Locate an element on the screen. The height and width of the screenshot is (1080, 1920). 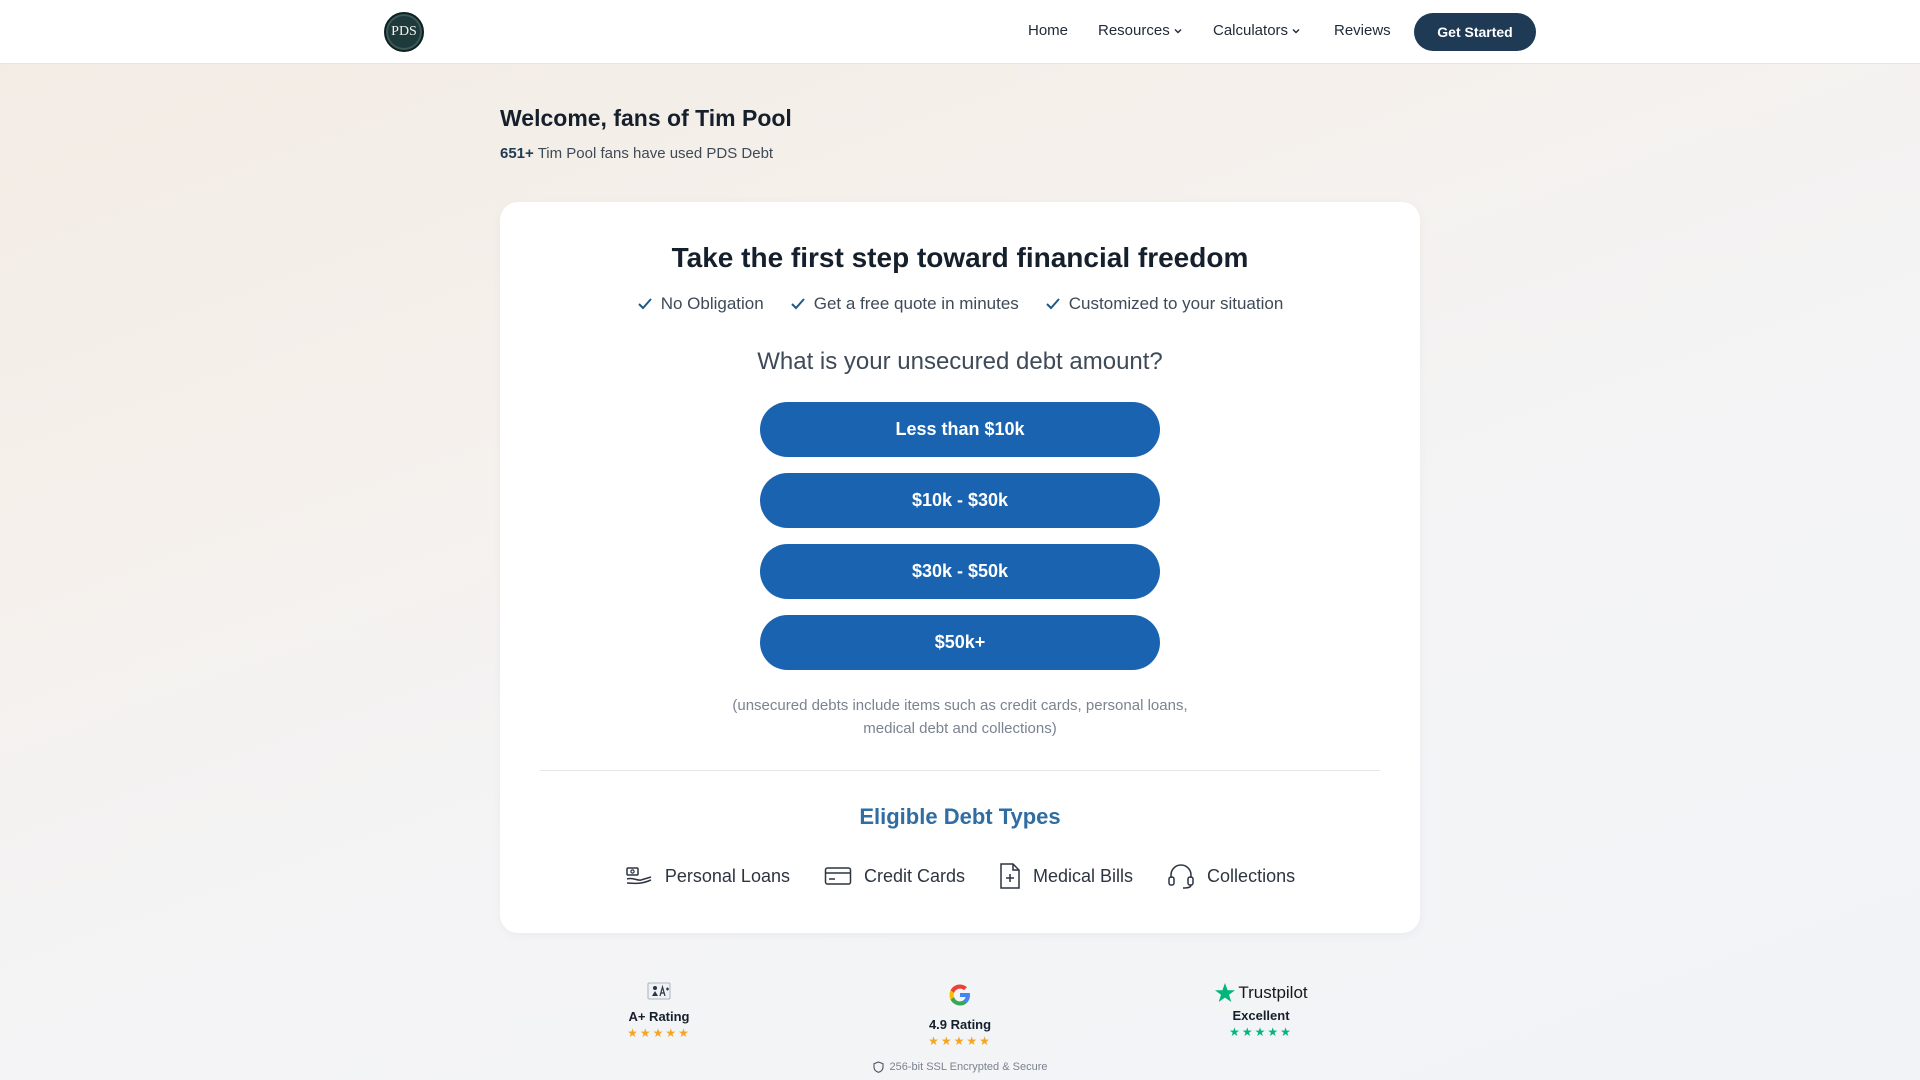
option-30k-50k-button: $30k - $50k is located at coordinates (960, 571).